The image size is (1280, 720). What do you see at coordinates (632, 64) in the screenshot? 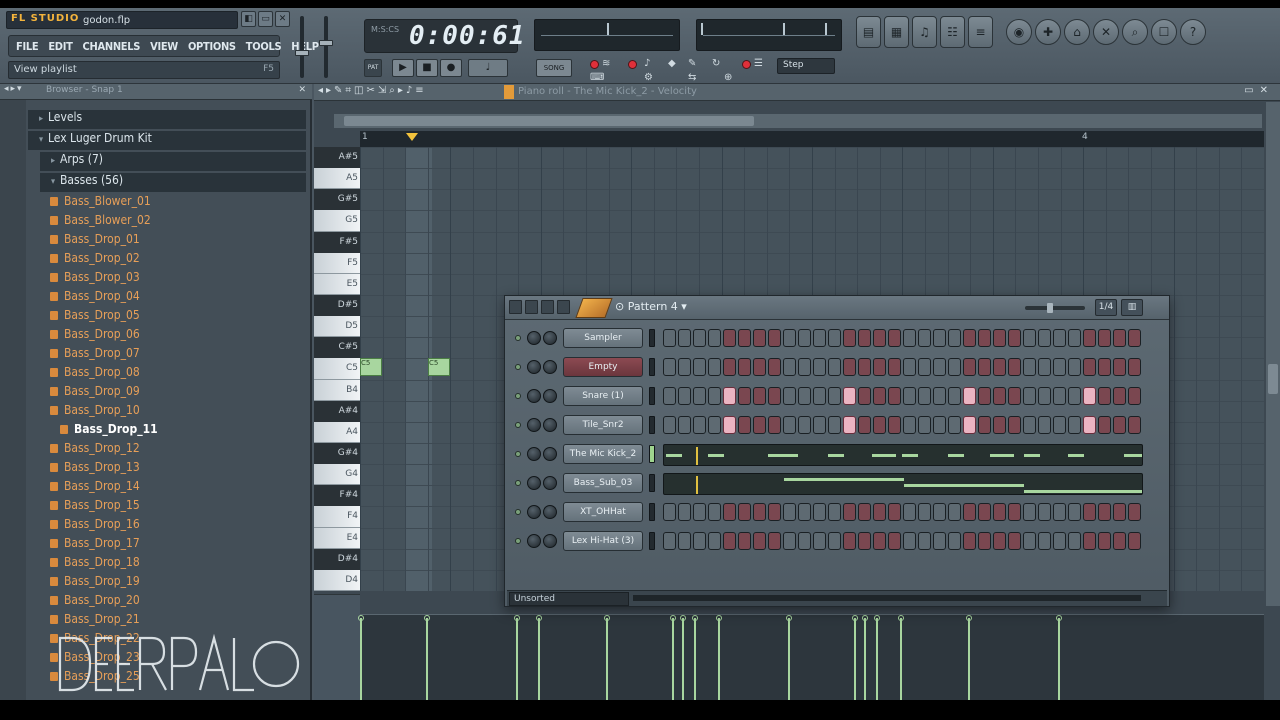
I see `record-notes-toggle` at bounding box center [632, 64].